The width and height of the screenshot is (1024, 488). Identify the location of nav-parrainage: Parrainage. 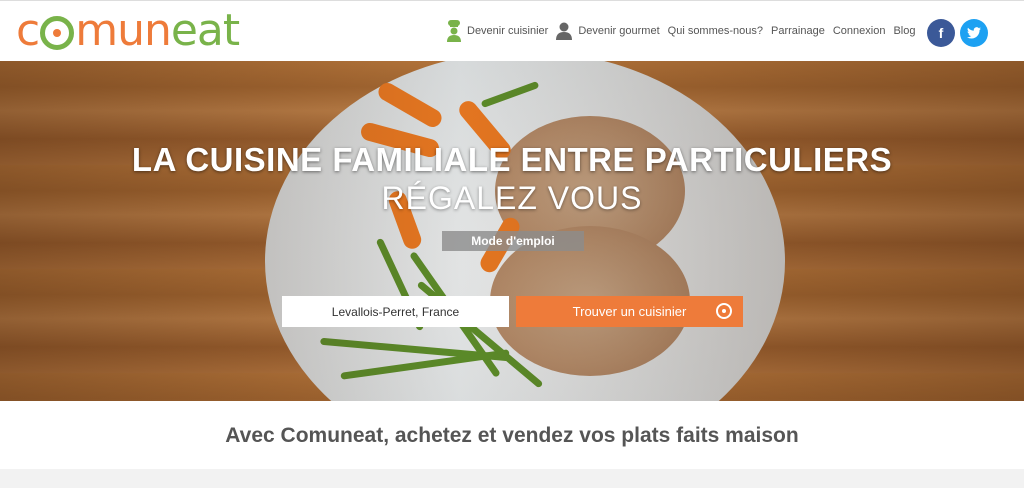
(798, 31).